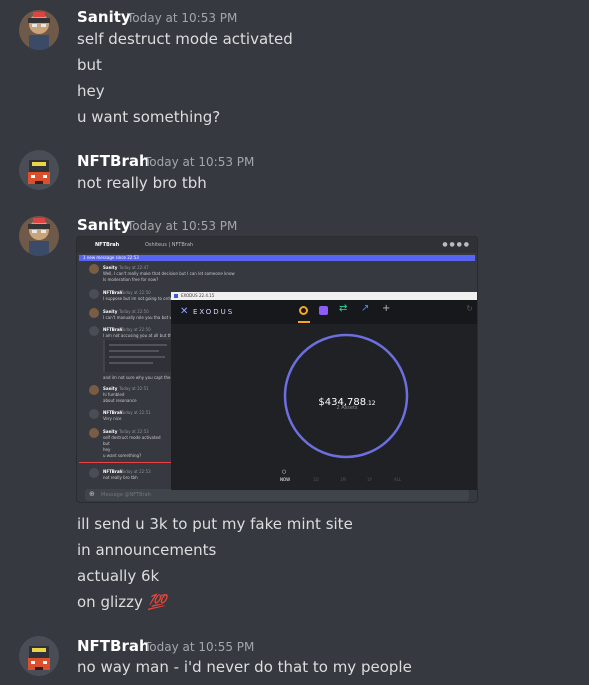 The height and width of the screenshot is (685, 589). Describe the element at coordinates (324, 296) in the screenshot. I see `exodus-titlebar: EXODUS 22.4.15` at that location.